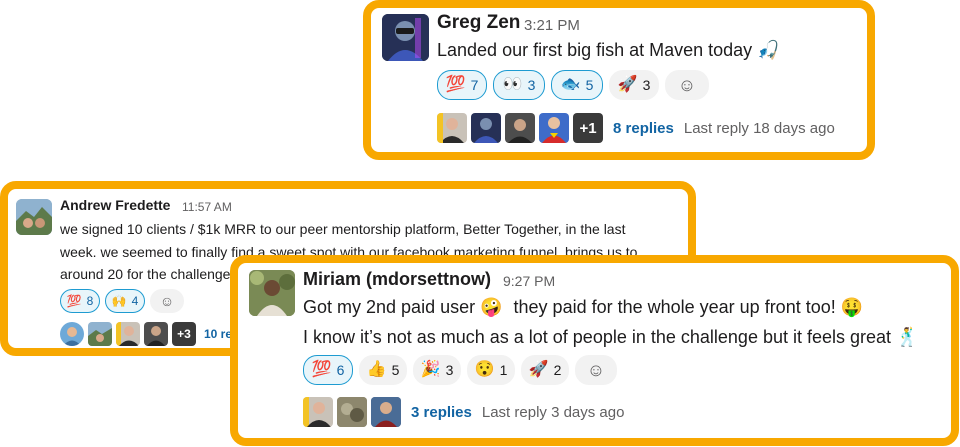 The image size is (960, 447). I want to click on reaction-hushed: 😯 1, so click(491, 370).